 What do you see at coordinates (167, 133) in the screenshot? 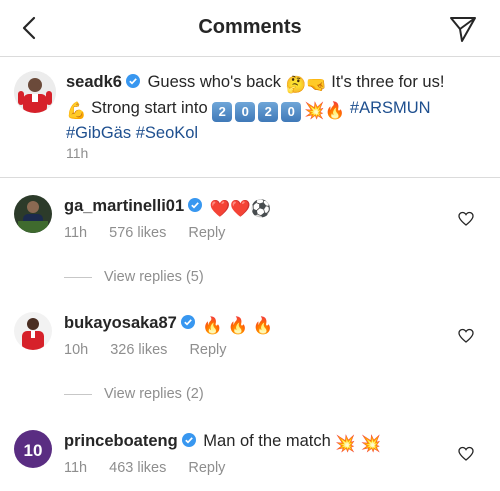
I see `hashtag-link: #SeoKol` at bounding box center [167, 133].